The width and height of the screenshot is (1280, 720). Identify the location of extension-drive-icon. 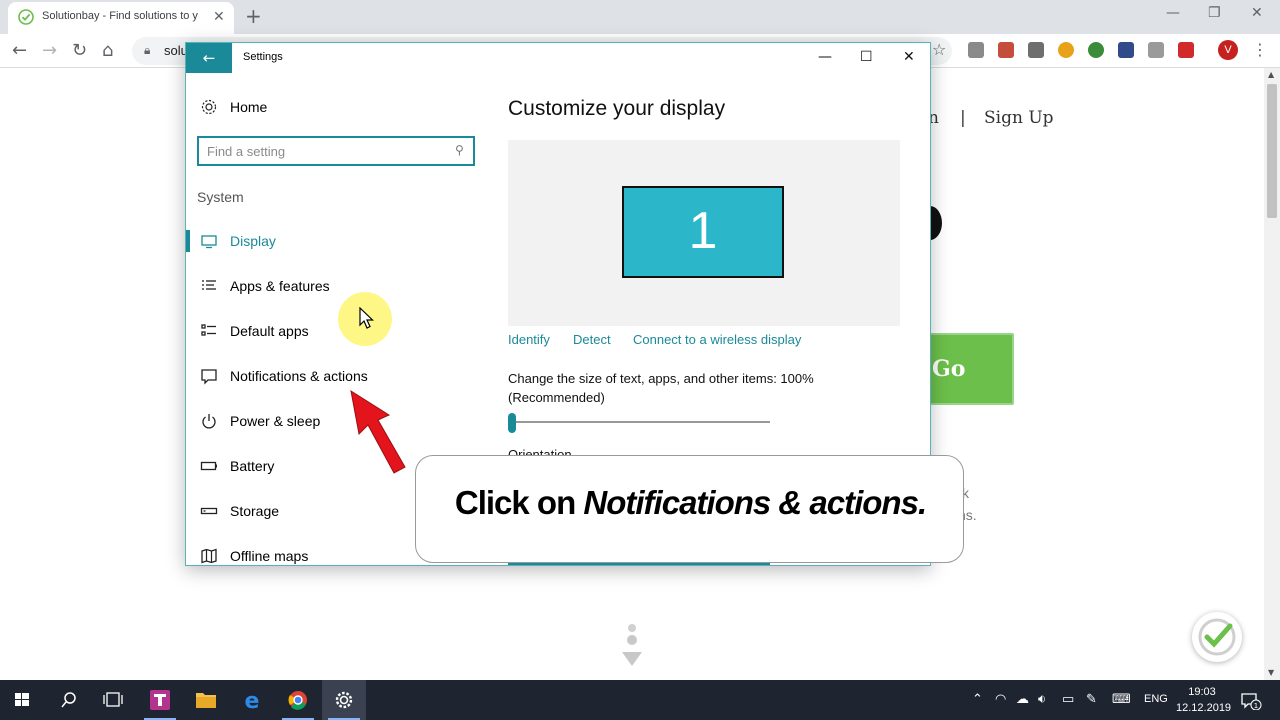
(976, 50).